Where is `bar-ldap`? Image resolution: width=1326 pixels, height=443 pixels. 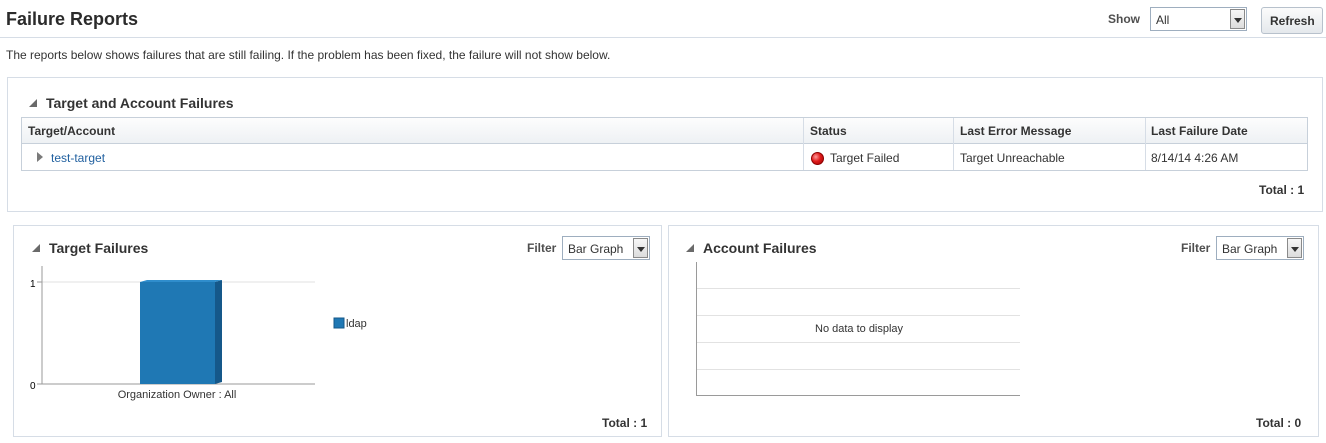
bar-ldap is located at coordinates (177, 333).